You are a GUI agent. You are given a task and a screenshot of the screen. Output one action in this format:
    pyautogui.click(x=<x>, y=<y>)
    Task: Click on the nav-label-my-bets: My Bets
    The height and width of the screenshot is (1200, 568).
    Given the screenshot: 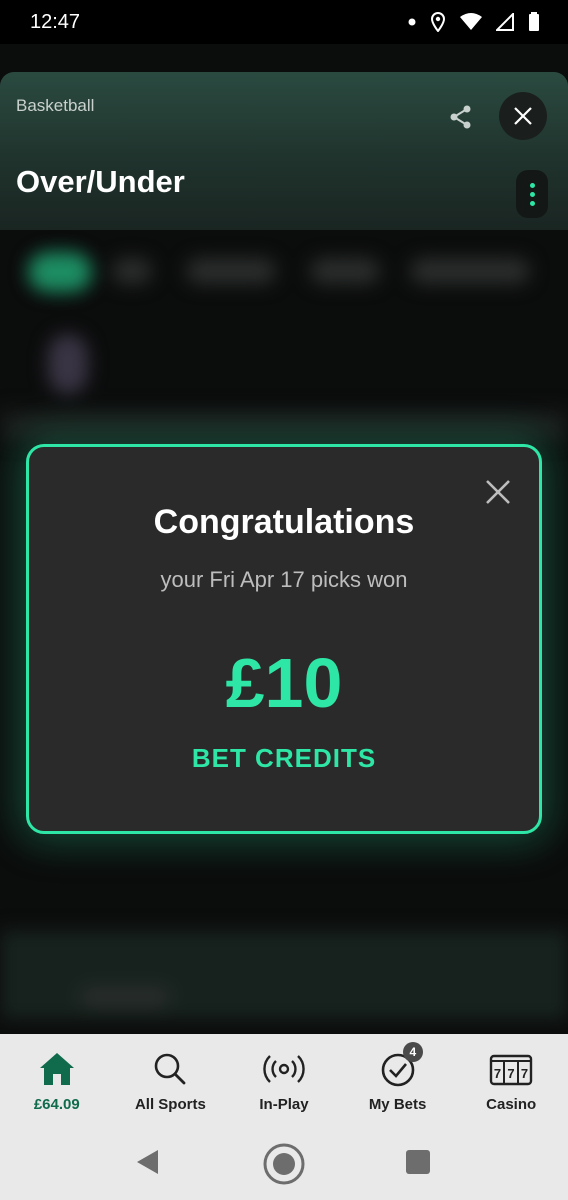 What is the action you would take?
    pyautogui.click(x=397, y=1104)
    